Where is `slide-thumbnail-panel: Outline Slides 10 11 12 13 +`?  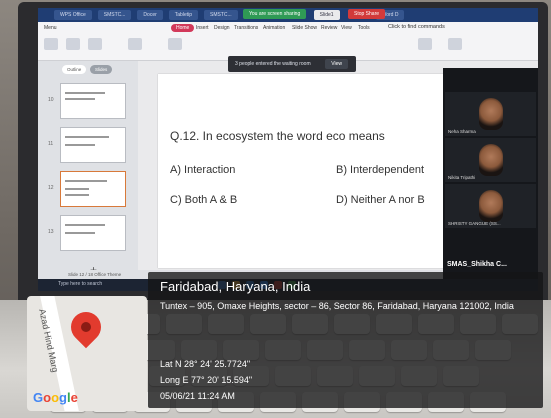
slide-thumbnail-panel: Outline Slides 10 11 12 13 + is located at coordinates (88, 176).